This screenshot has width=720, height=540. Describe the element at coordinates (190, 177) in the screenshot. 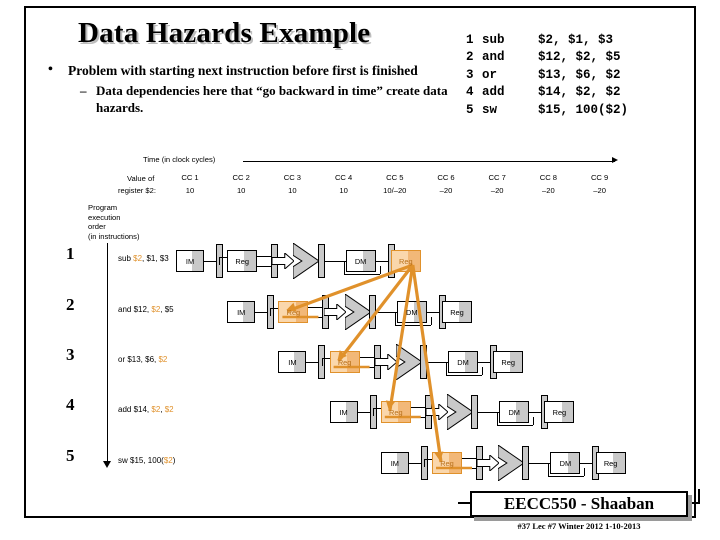

I see `cycle-header: CC 1` at that location.